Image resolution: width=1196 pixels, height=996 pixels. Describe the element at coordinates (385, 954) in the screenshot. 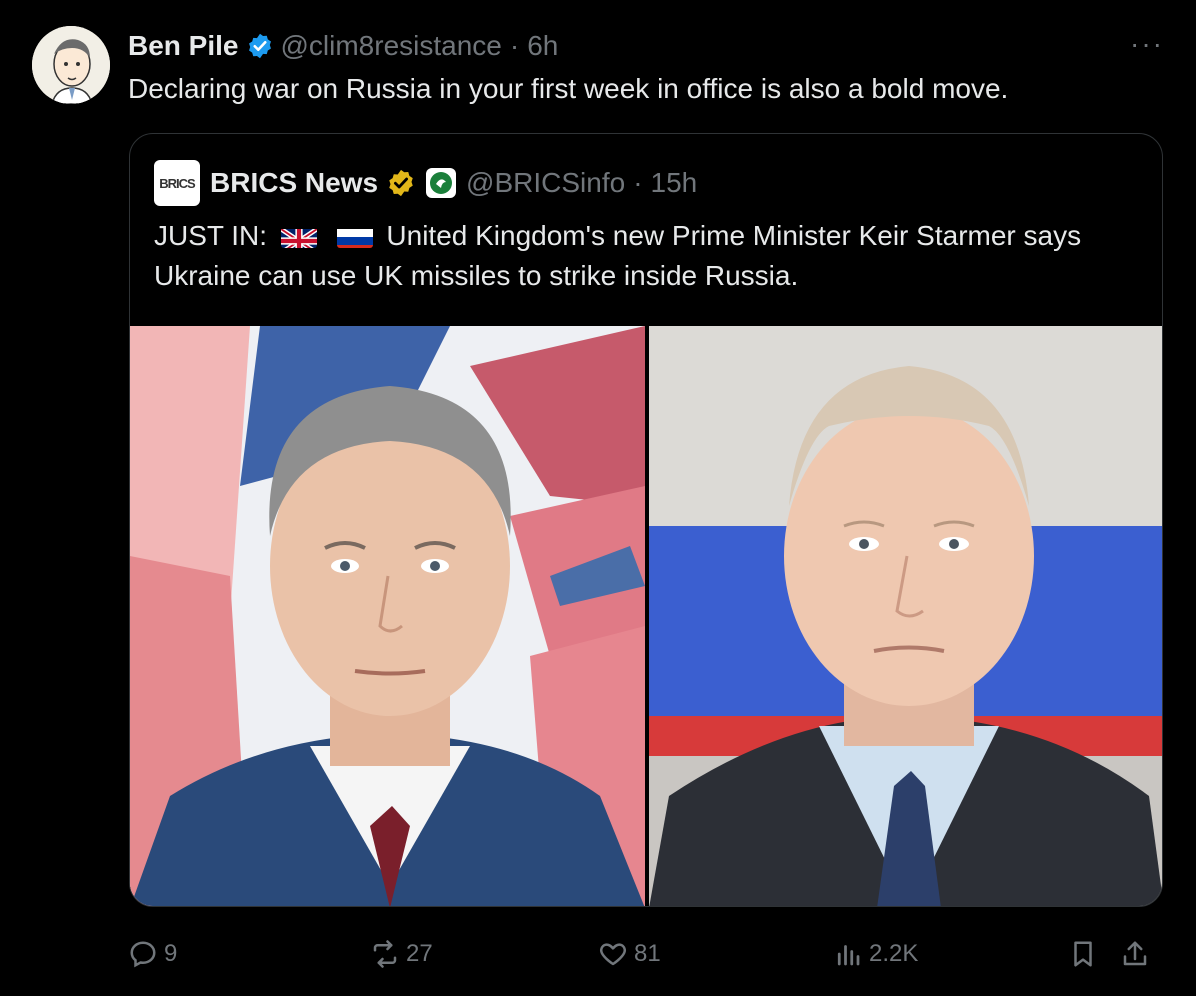

I see `repost-icon` at that location.